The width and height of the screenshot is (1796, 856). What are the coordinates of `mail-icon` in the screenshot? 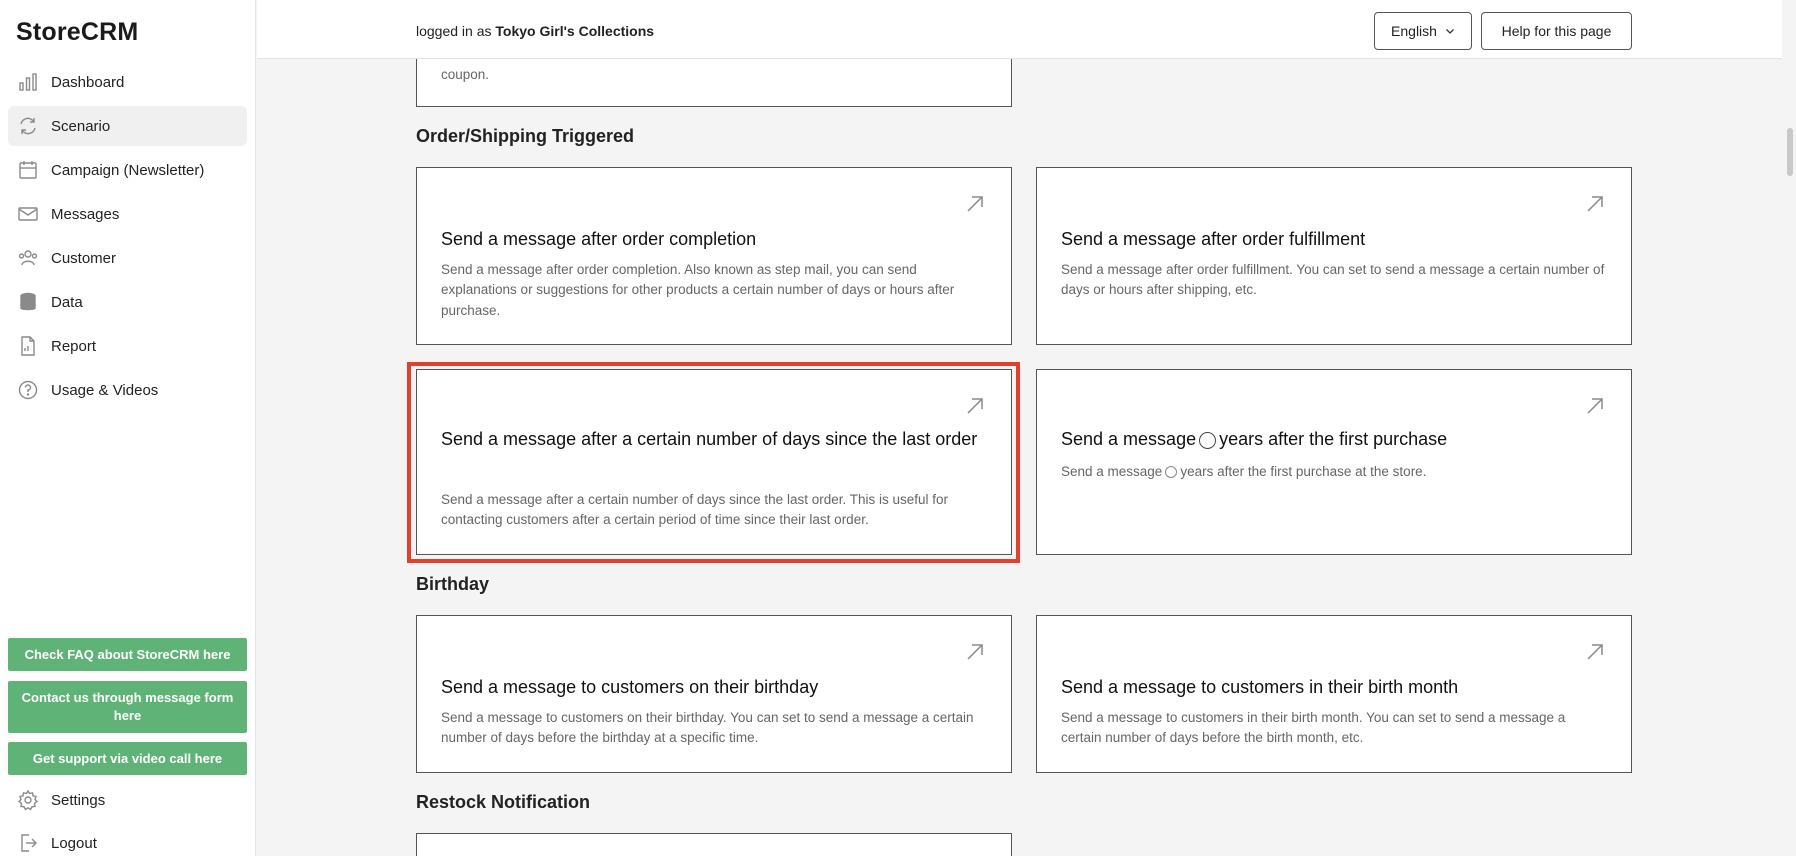 It's located at (28, 214).